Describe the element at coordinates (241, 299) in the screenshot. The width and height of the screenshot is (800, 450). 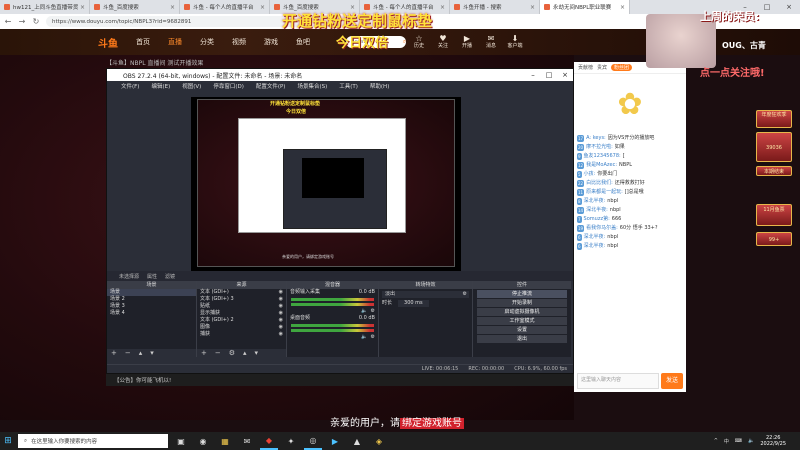
I see `source-item: 文本 (GDI+) 3 ◉` at that location.